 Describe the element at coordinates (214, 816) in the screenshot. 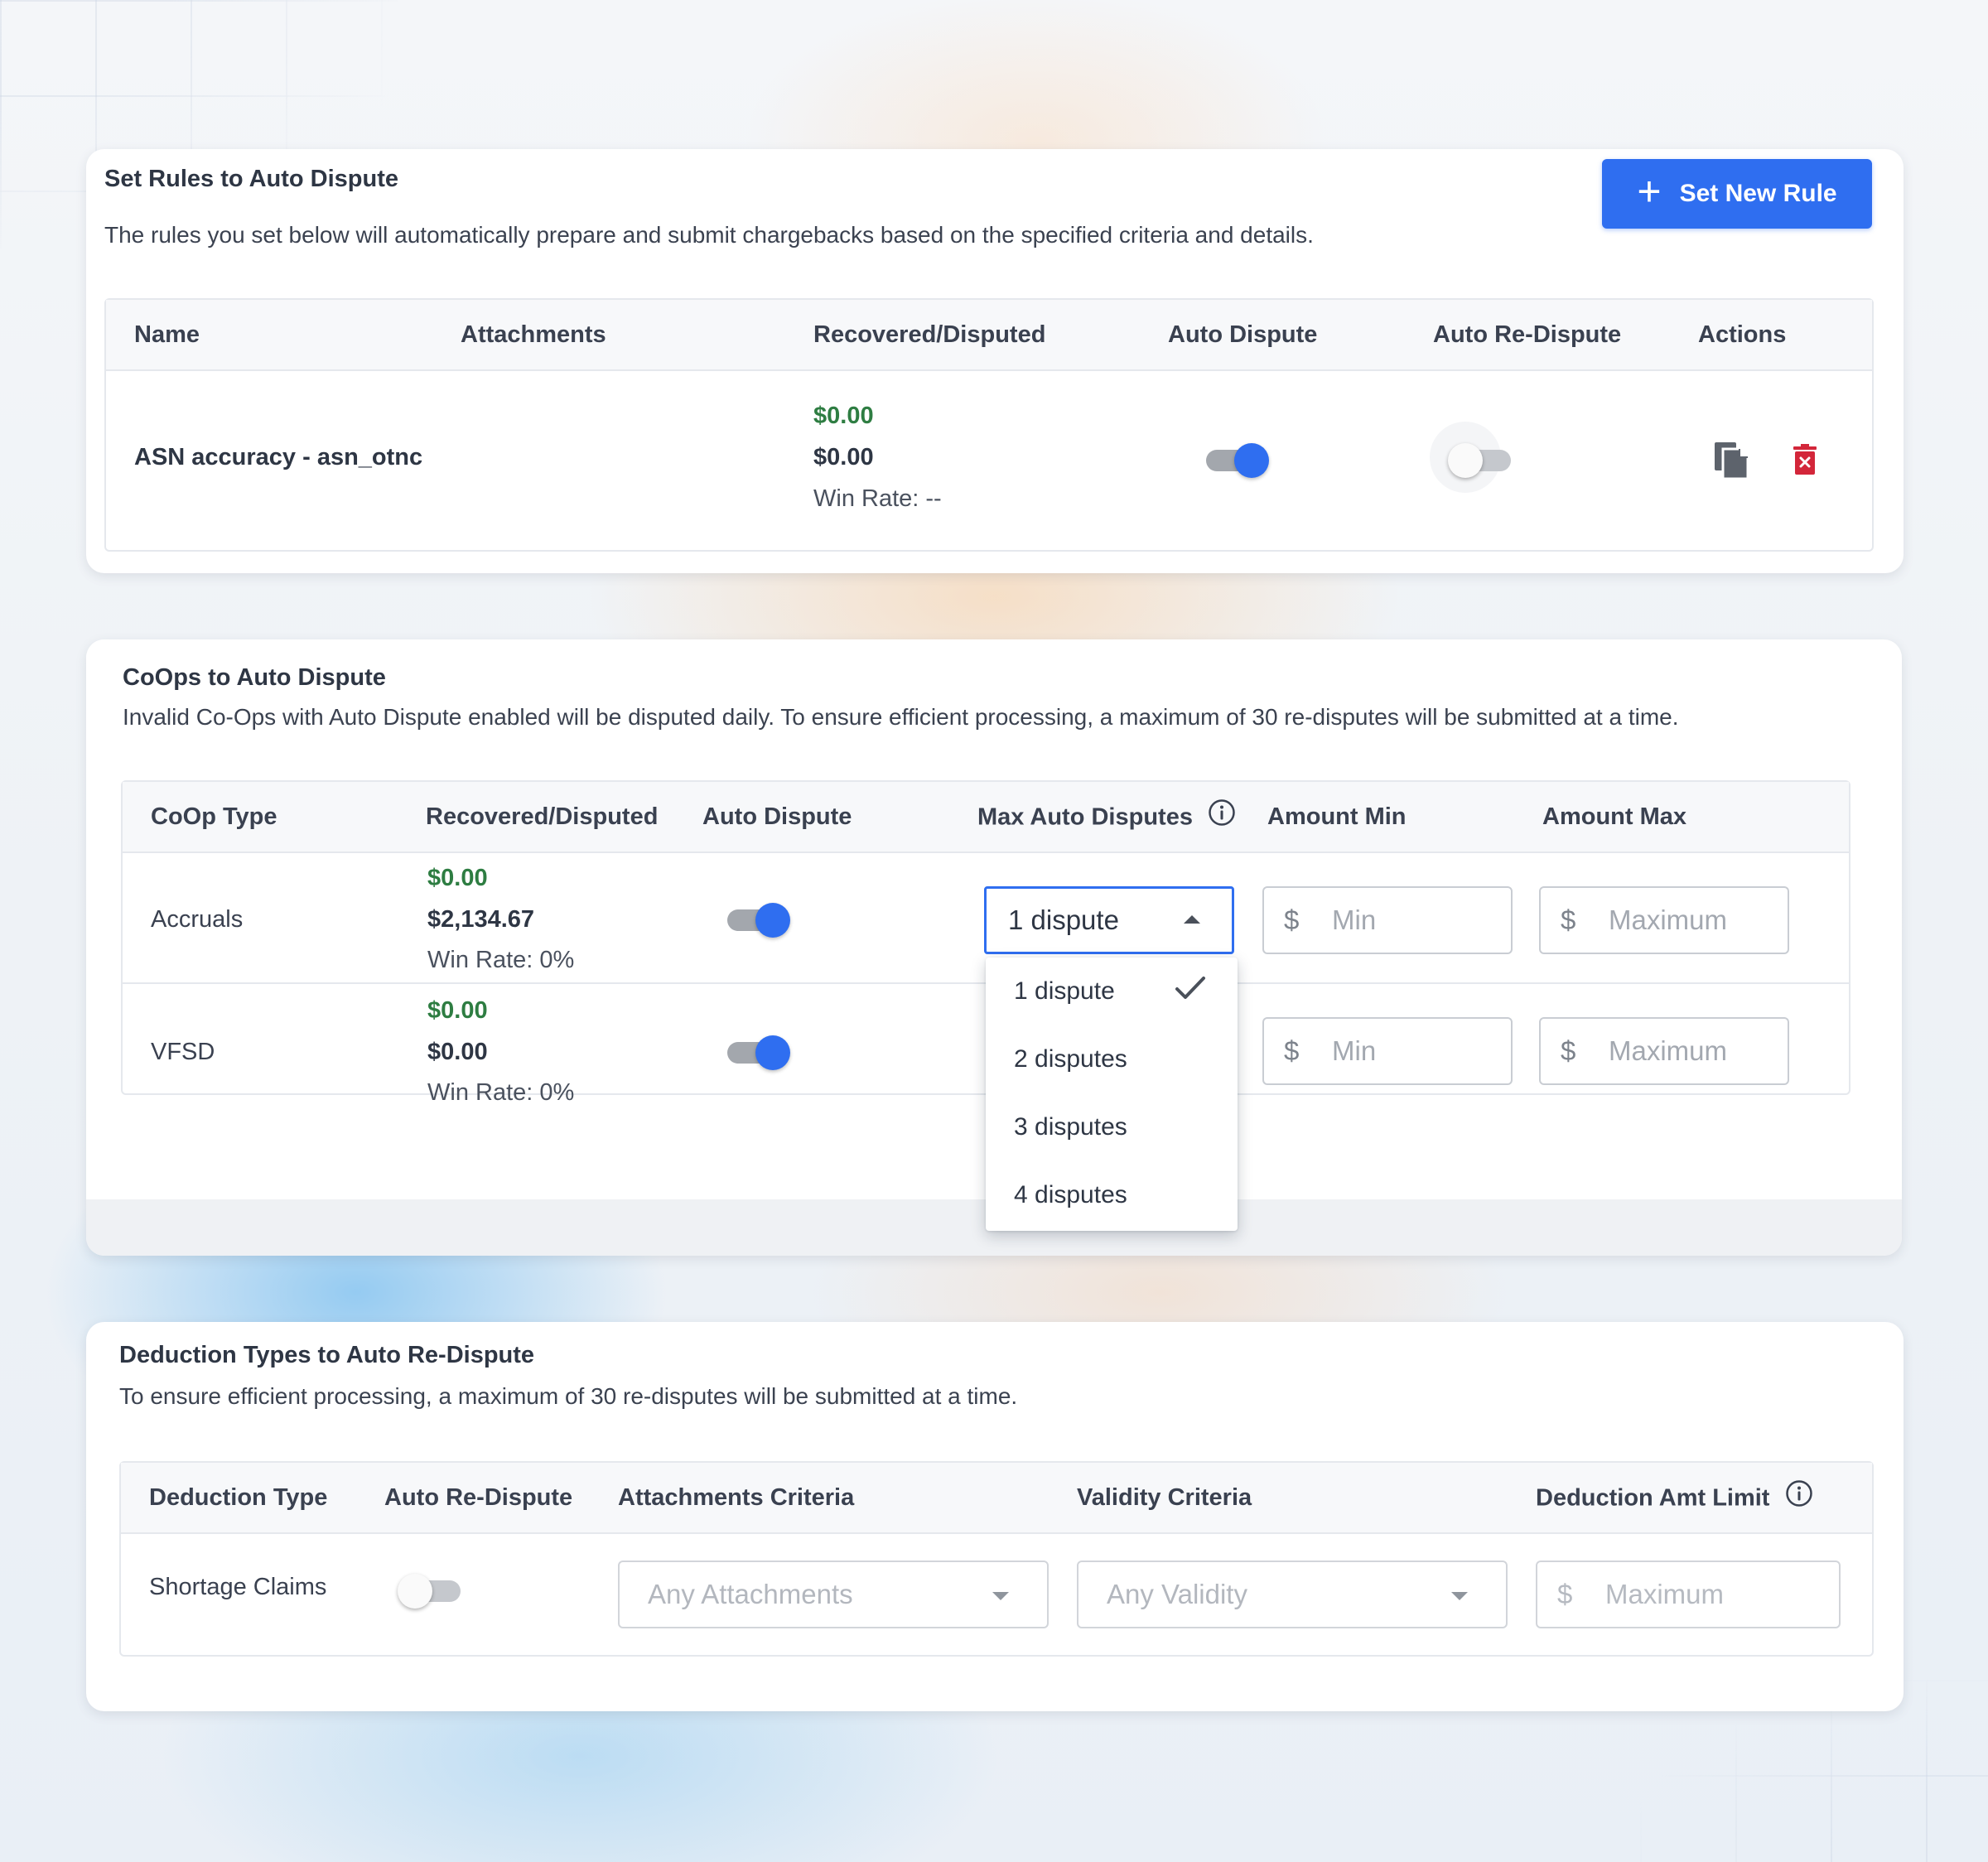

I see `column-header-coop-type: CoOp Type` at that location.